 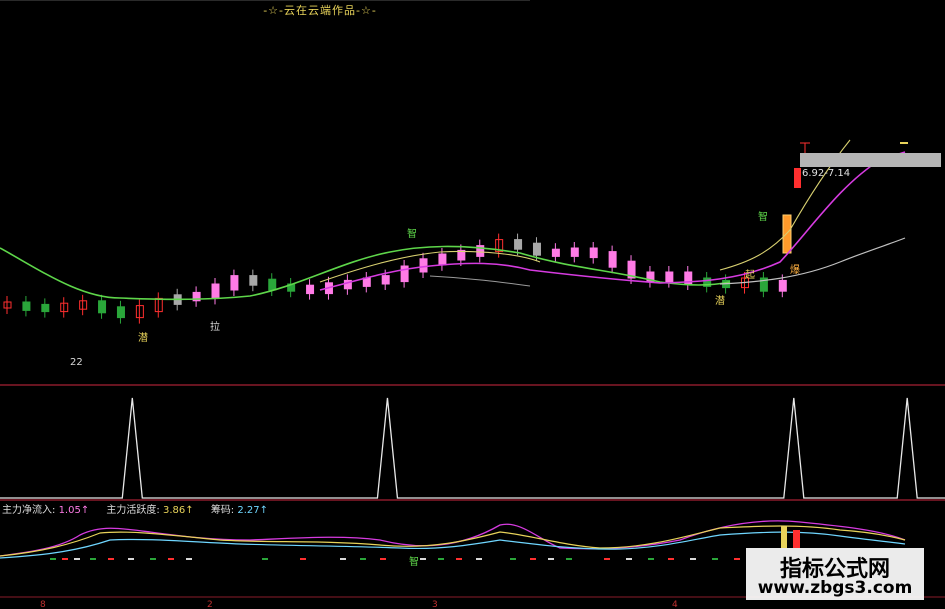 What do you see at coordinates (239, 510) in the screenshot?
I see `indicator-chips: 筹码: 2.27↑` at bounding box center [239, 510].